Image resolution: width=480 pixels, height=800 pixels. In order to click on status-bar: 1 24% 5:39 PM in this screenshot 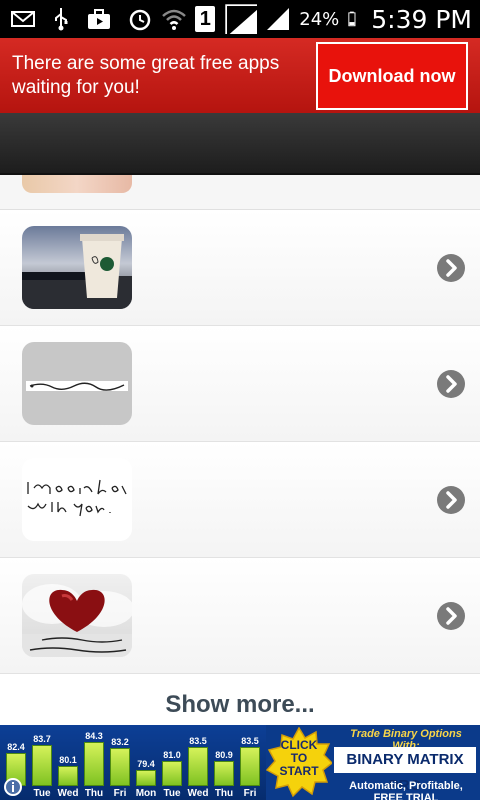, I will do `click(240, 19)`.